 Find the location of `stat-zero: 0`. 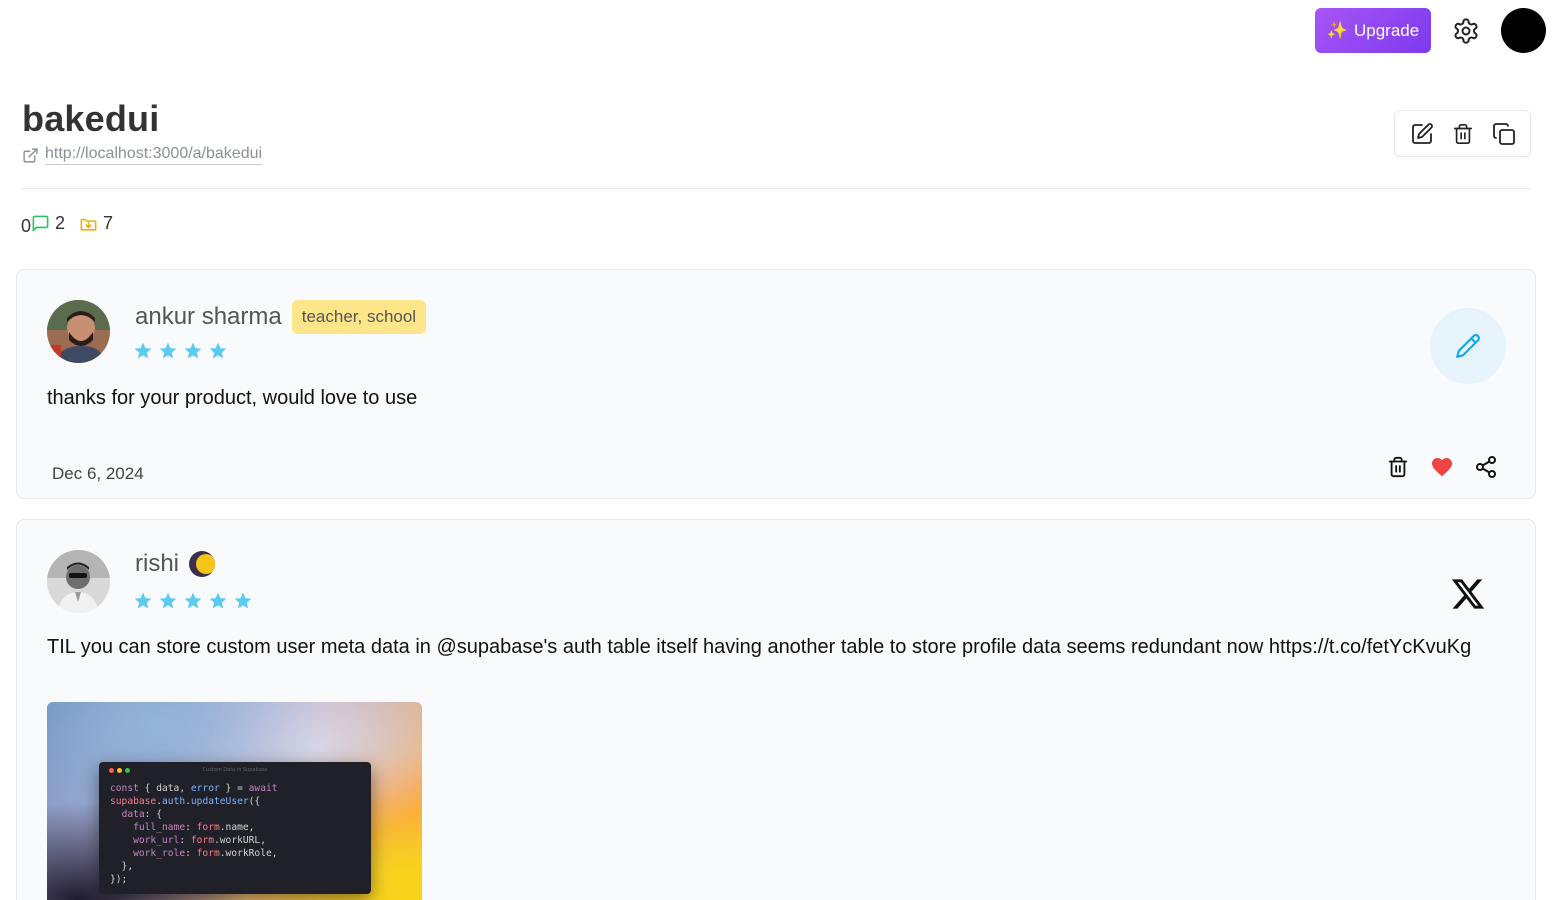

stat-zero: 0 is located at coordinates (26, 226).